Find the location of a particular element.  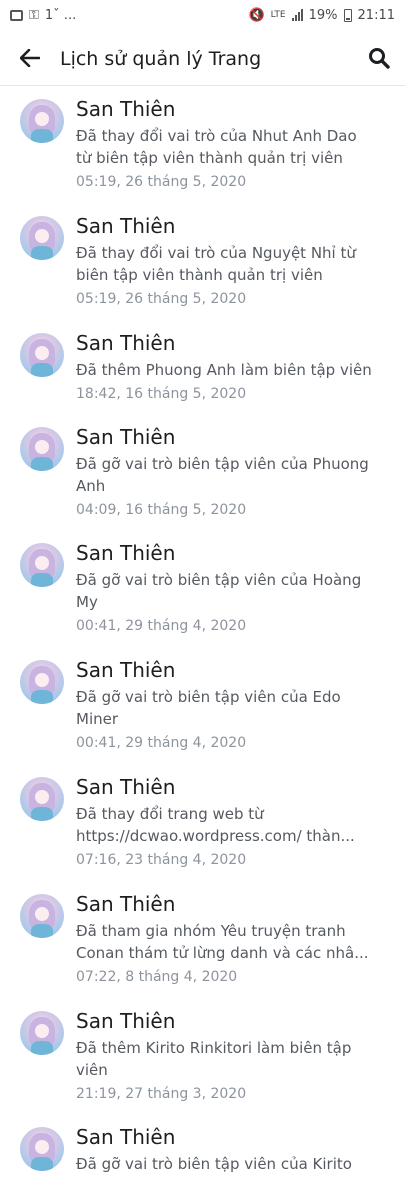

search-button is located at coordinates (379, 58).